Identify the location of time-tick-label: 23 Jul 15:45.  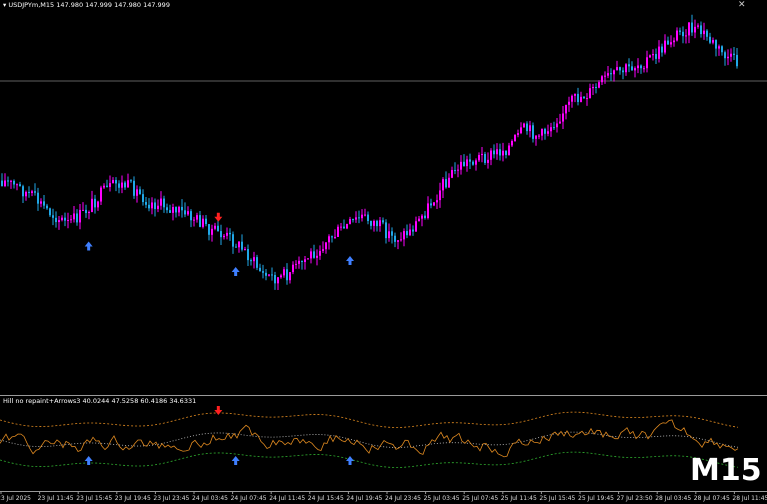
(94, 498).